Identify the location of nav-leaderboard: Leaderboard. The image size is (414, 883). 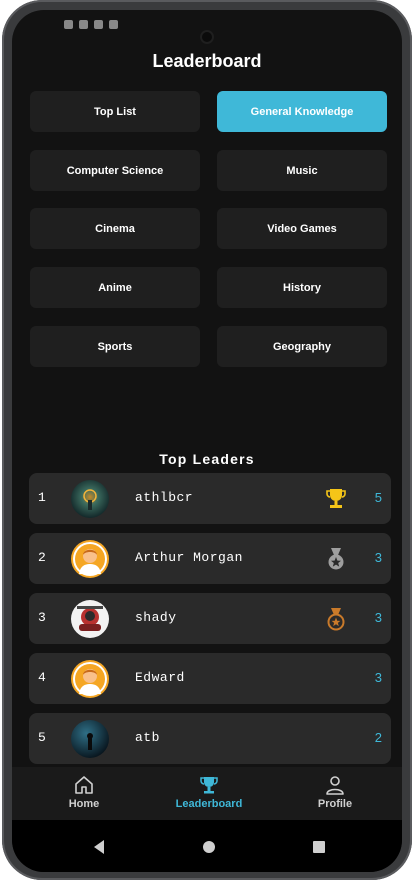
(209, 792).